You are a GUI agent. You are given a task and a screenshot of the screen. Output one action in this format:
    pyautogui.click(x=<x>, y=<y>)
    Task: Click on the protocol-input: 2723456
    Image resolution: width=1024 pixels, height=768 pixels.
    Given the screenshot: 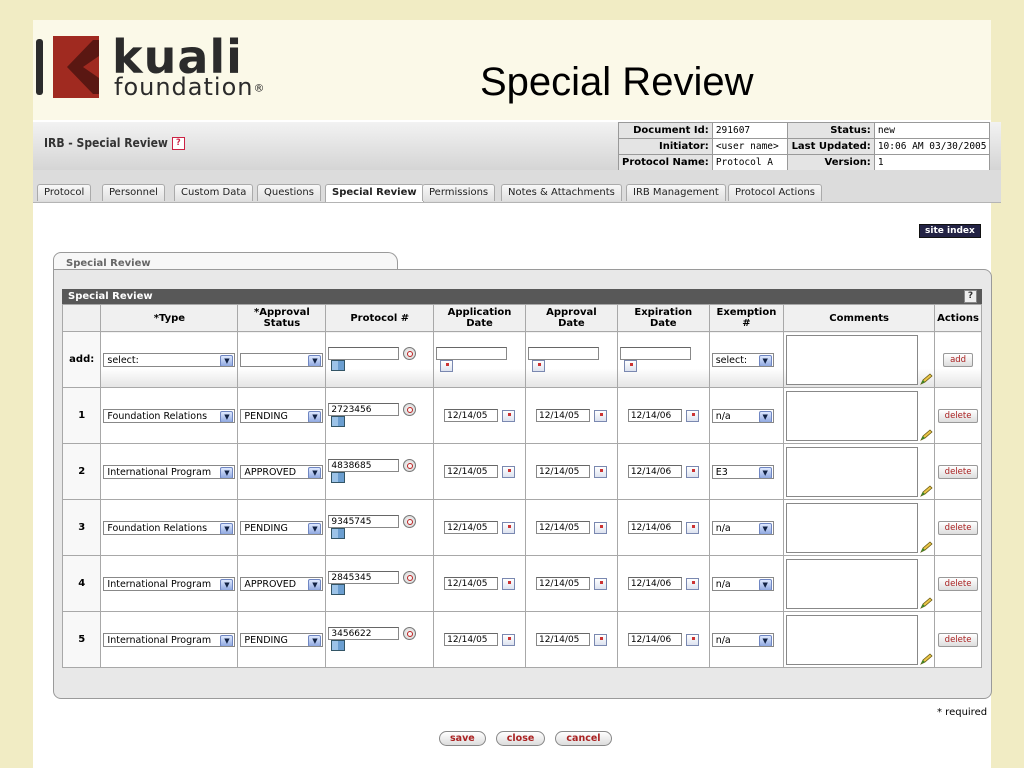 What is the action you would take?
    pyautogui.click(x=364, y=410)
    